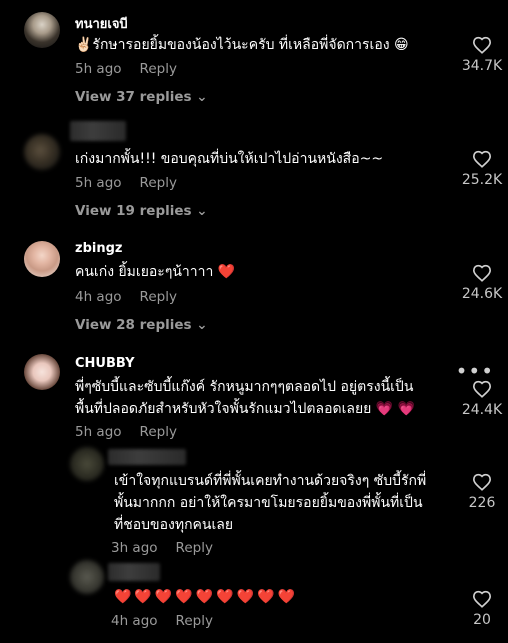 Image resolution: width=508 pixels, height=643 pixels. Describe the element at coordinates (480, 283) in the screenshot. I see `like-button: 24.6K` at that location.